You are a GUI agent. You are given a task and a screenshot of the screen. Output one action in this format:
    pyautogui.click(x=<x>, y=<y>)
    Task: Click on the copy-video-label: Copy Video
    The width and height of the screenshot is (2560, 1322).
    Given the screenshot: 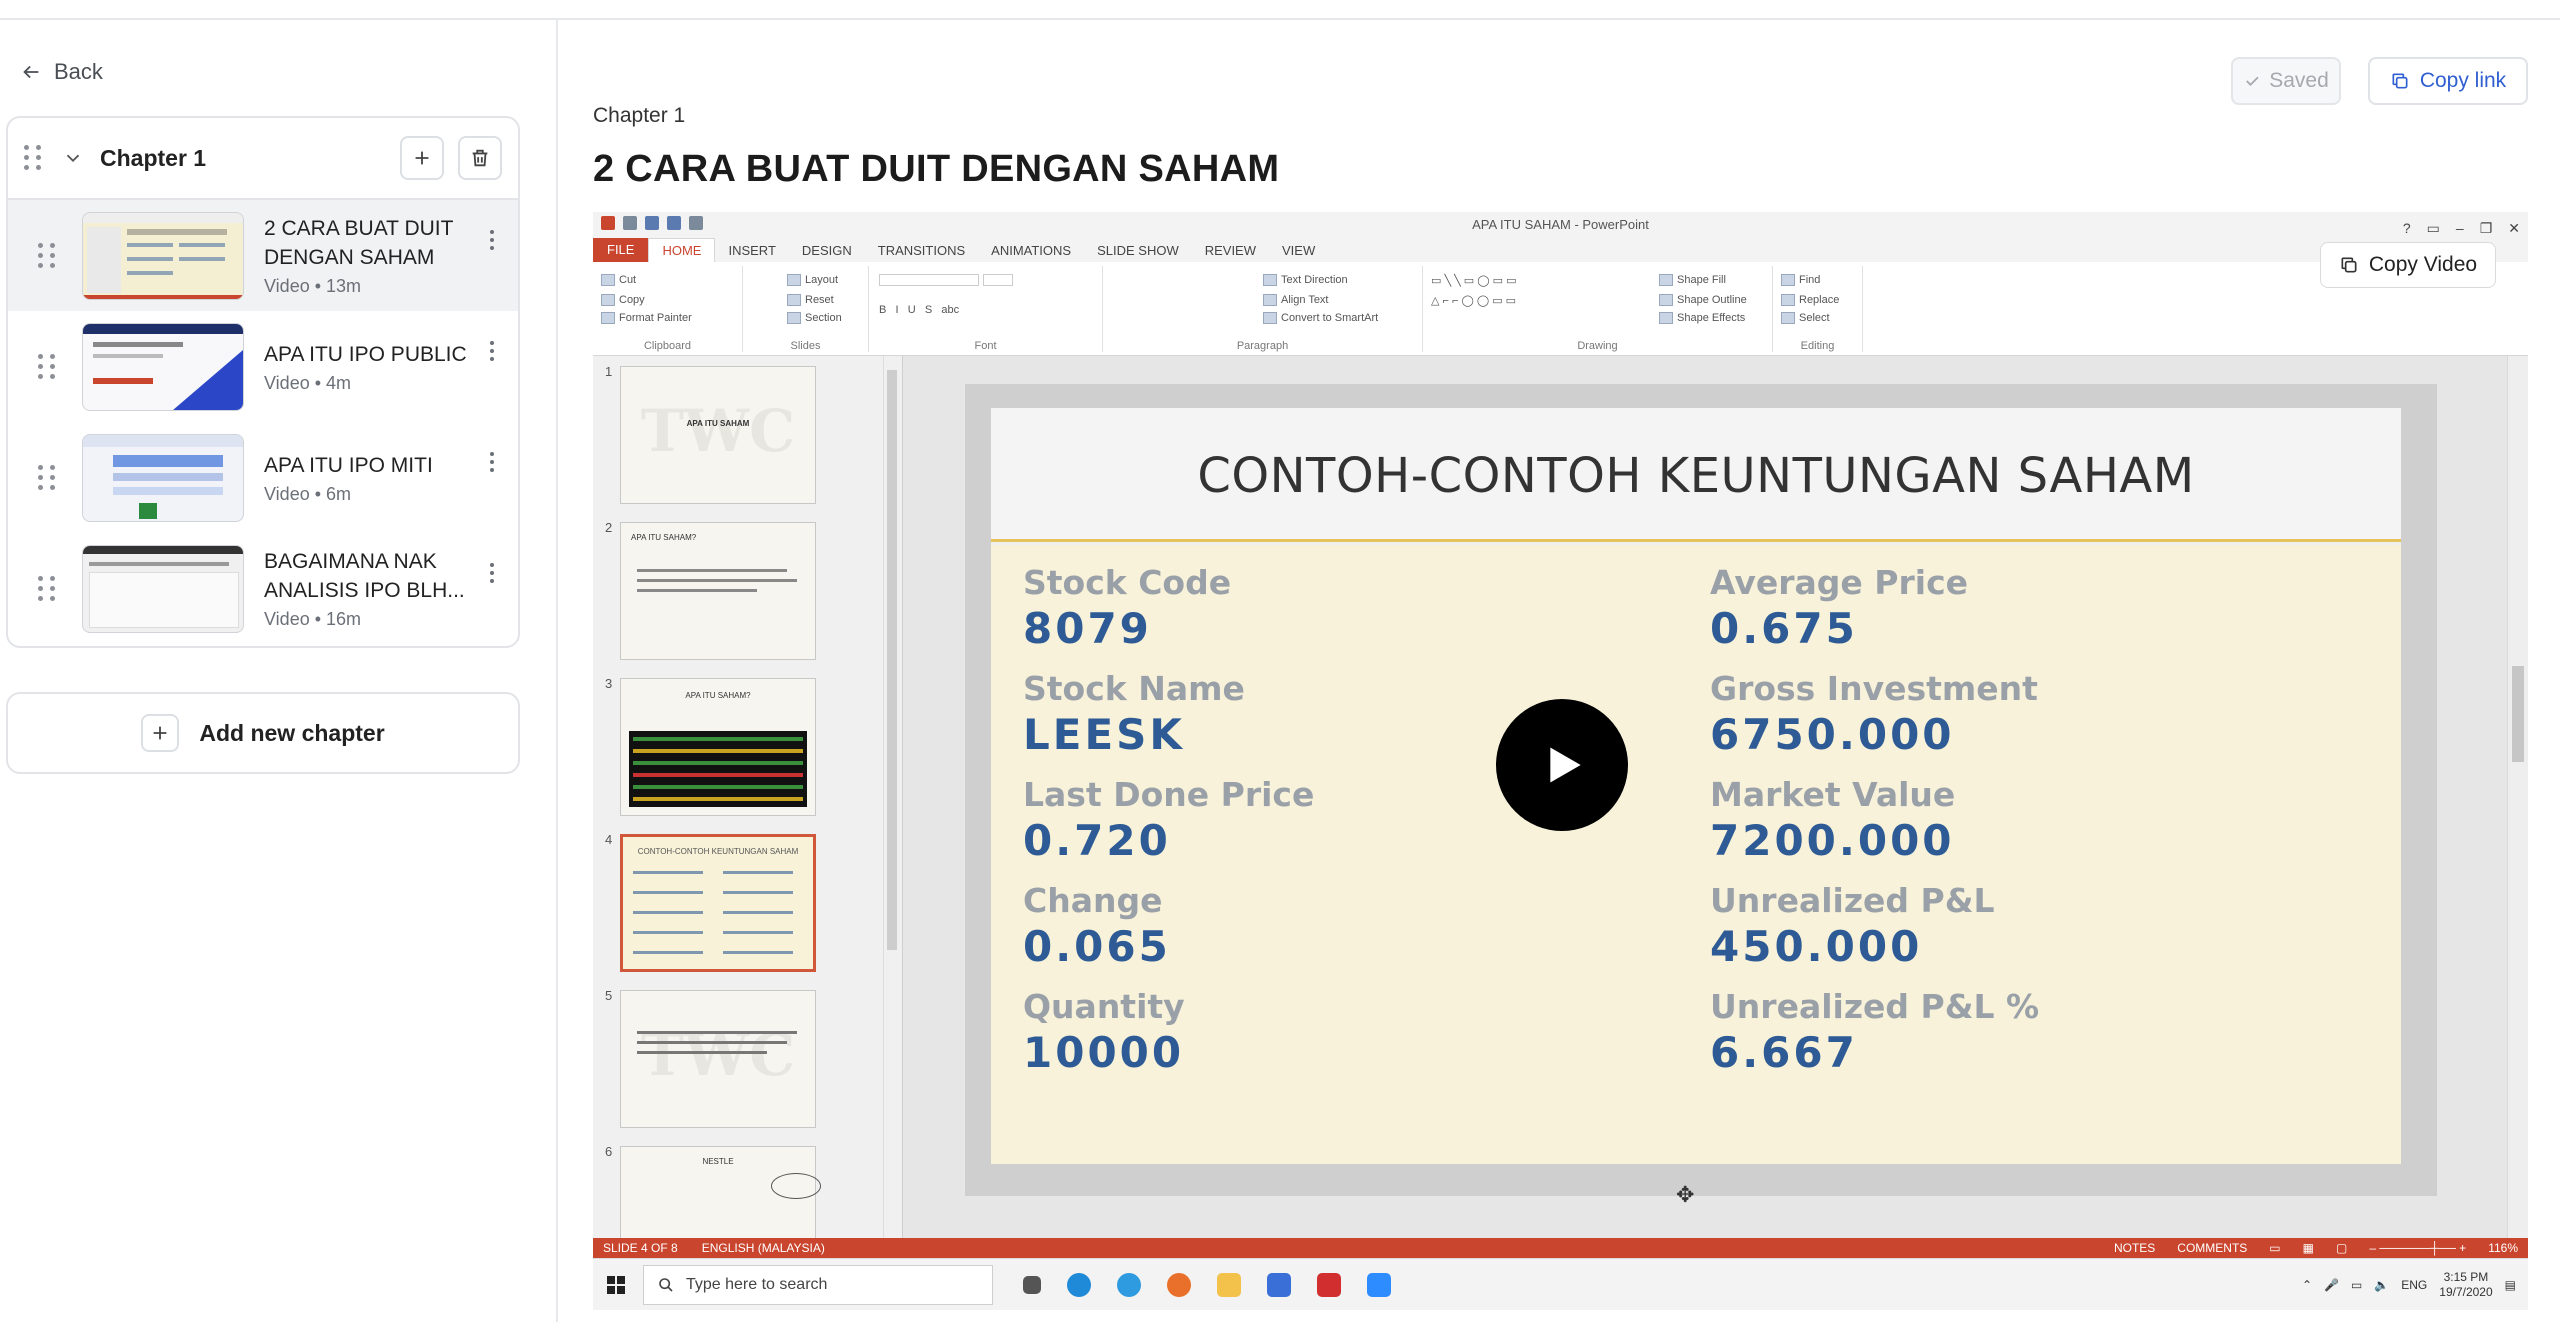 What is the action you would take?
    pyautogui.click(x=2423, y=264)
    